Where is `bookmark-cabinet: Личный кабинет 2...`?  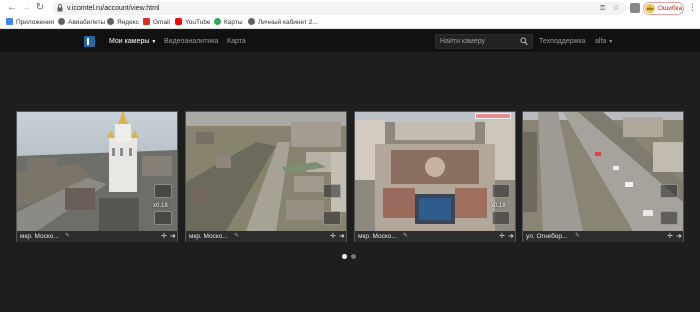 bookmark-cabinet: Личный кабинет 2... is located at coordinates (283, 23).